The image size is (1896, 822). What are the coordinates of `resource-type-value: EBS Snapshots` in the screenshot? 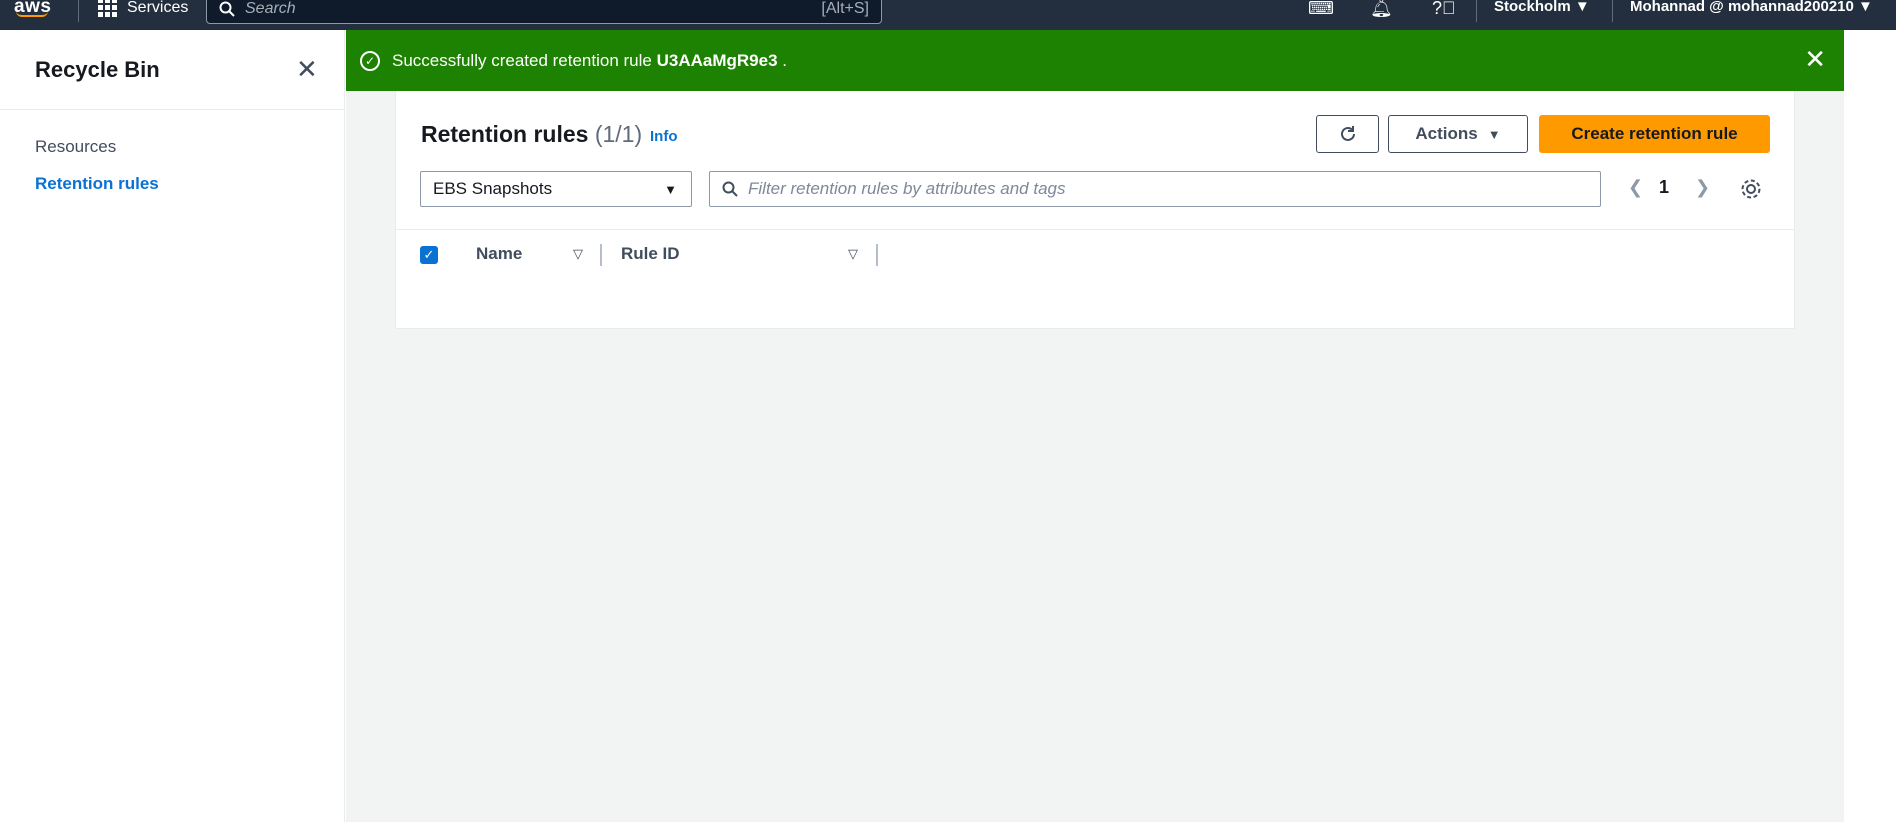 It's located at (493, 188).